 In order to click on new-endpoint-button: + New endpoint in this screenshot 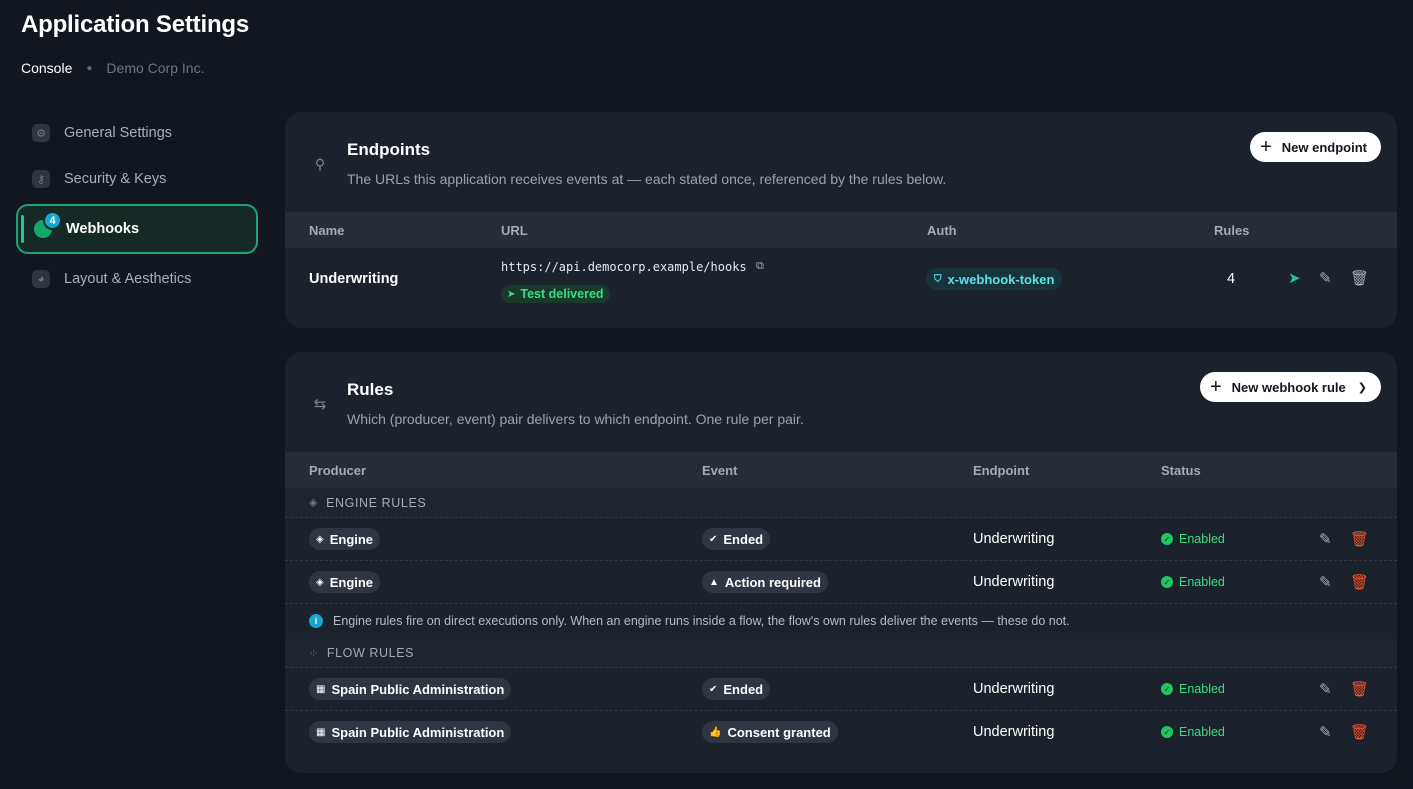, I will do `click(1315, 147)`.